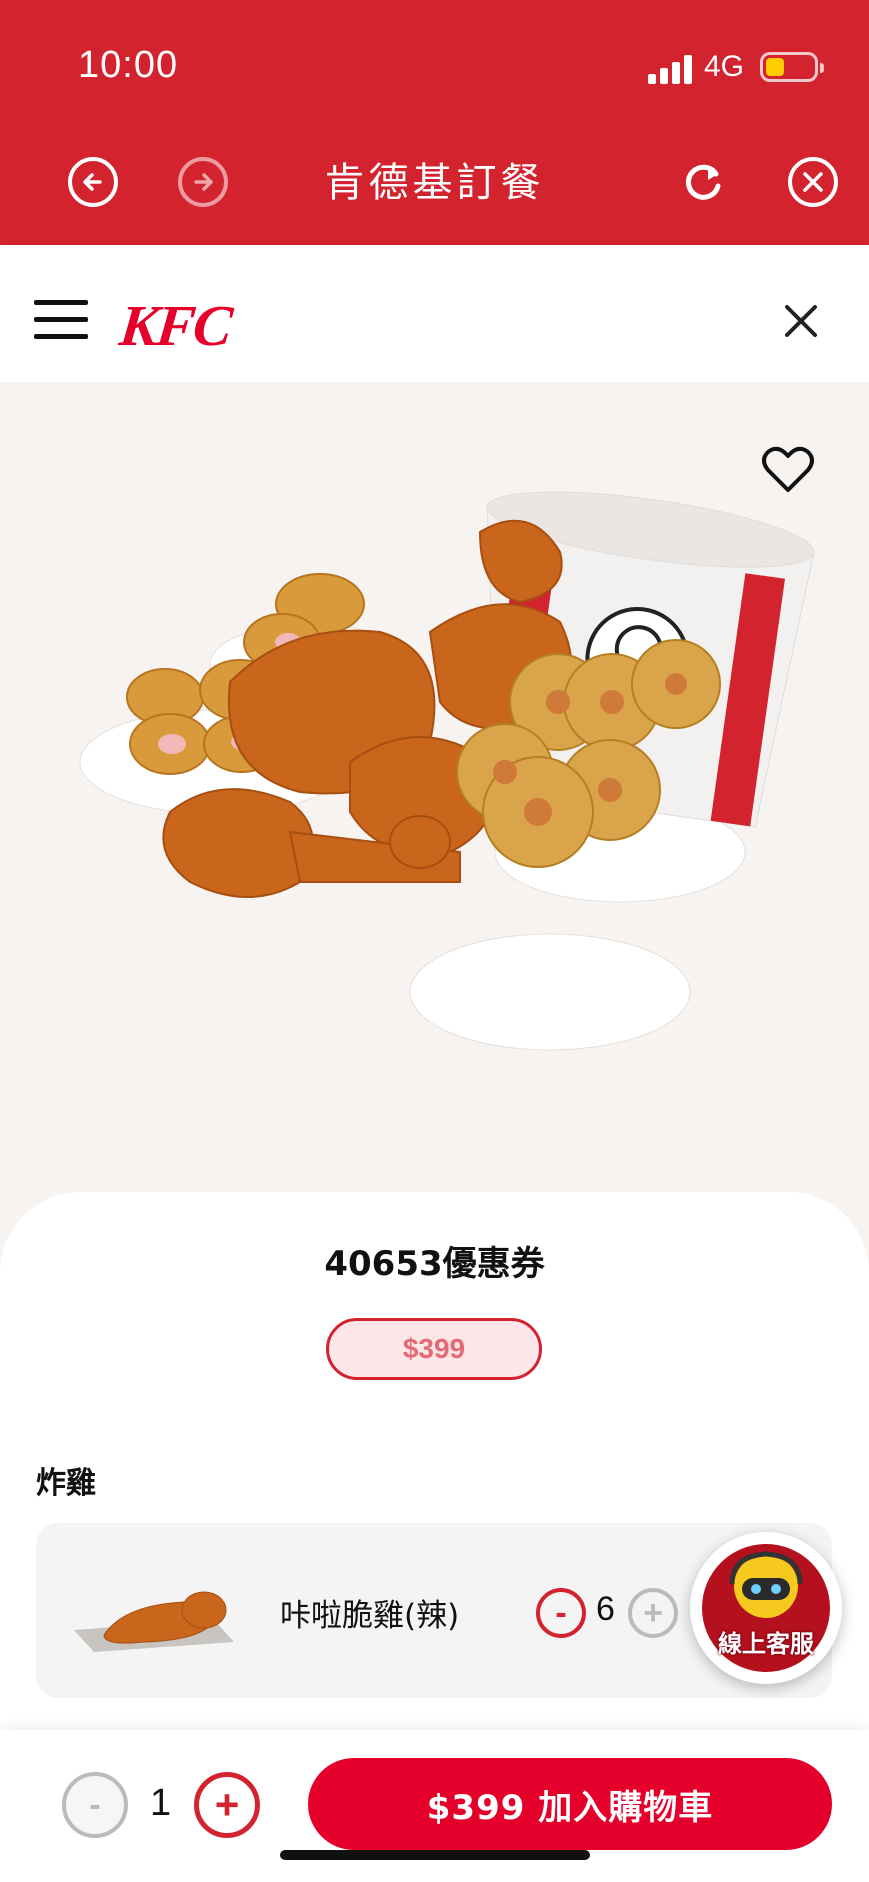 This screenshot has width=869, height=1882. What do you see at coordinates (66, 1483) in the screenshot?
I see `section-title: 炸雞` at bounding box center [66, 1483].